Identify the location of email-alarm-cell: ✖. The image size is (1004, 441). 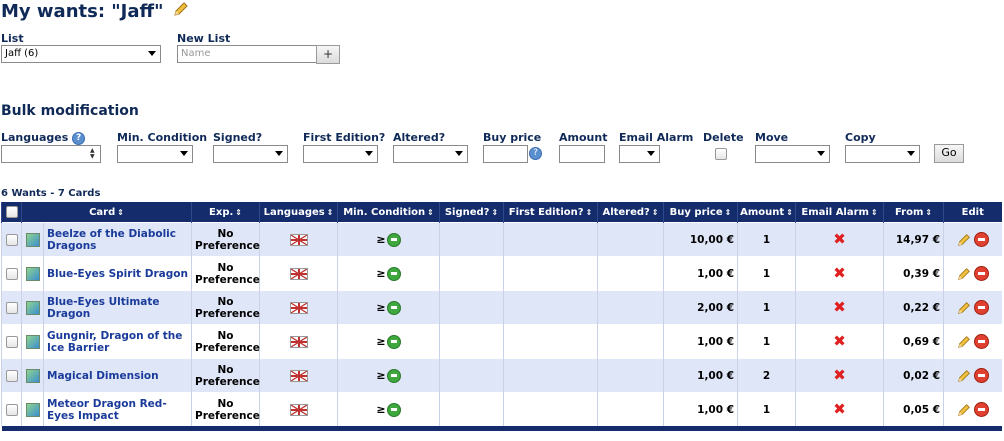
(839, 341).